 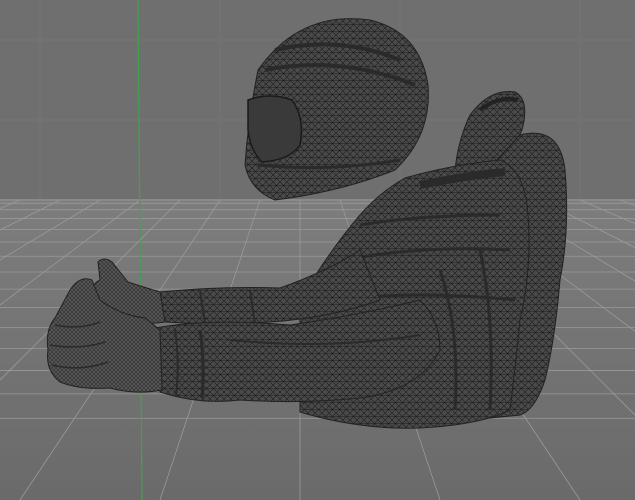 What do you see at coordinates (275, 129) in the screenshot?
I see `helmet-visor` at bounding box center [275, 129].